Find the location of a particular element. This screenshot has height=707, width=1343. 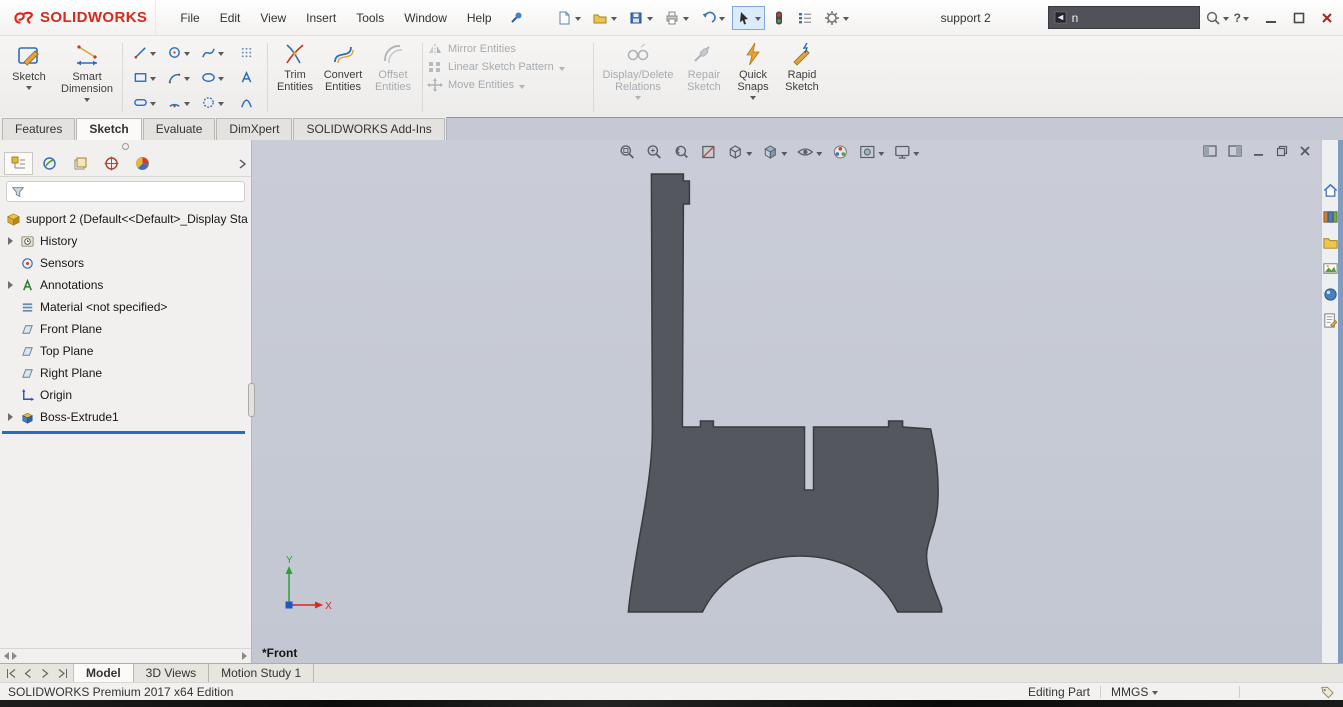

panel-tab-overflow-arrow is located at coordinates (242, 163).